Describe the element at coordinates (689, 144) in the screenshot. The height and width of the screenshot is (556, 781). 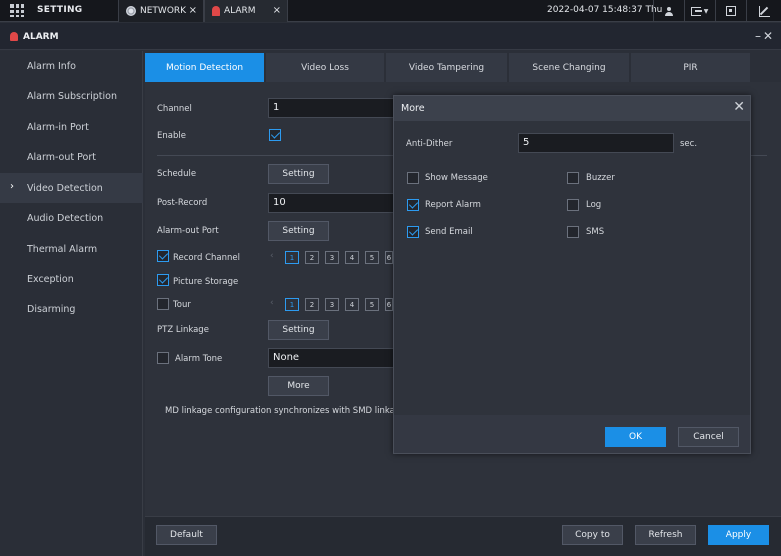
I see `anti-dither-unit: sec.` at that location.